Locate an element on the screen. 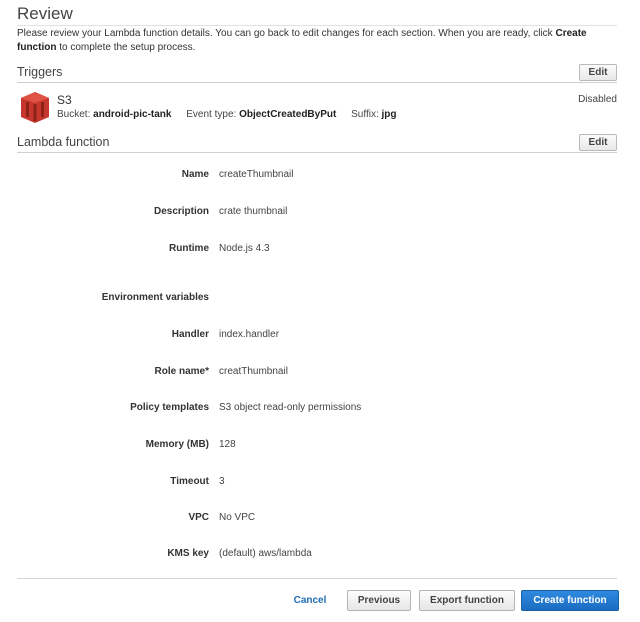 The height and width of the screenshot is (622, 640). page-title: Review is located at coordinates (45, 13).